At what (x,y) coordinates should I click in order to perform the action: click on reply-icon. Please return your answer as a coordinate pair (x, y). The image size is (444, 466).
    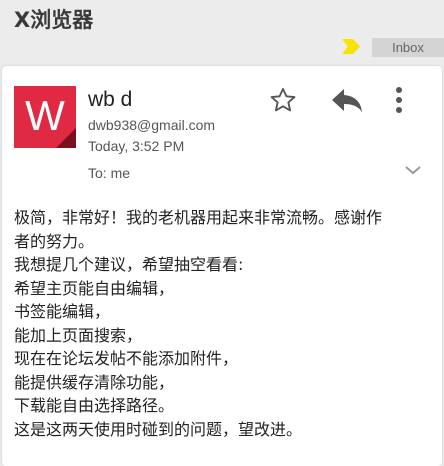
    Looking at the image, I should click on (347, 100).